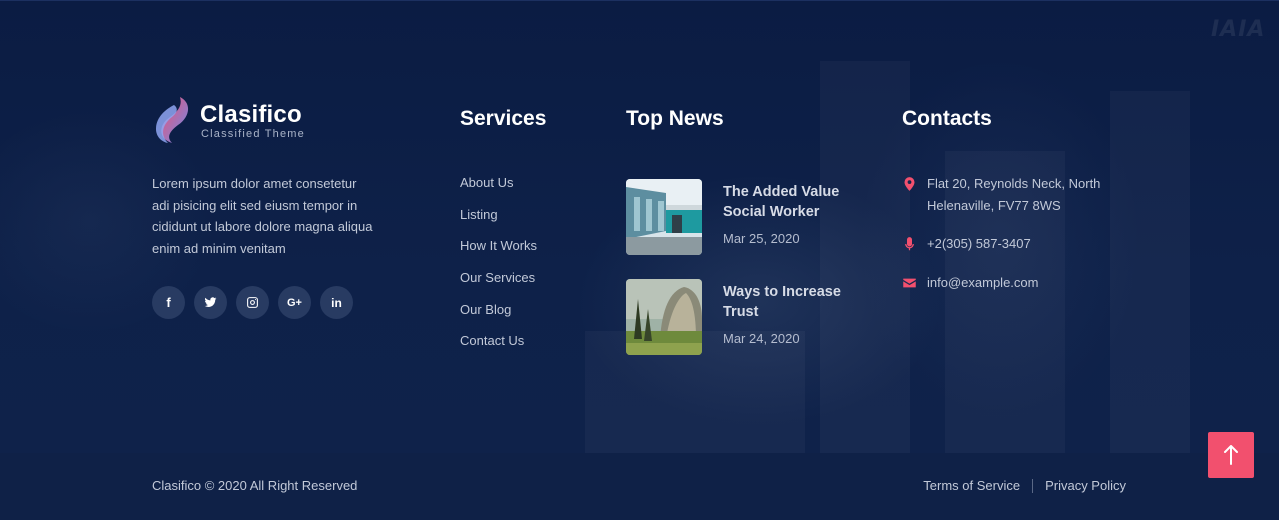  I want to click on landscape-photo-icon, so click(664, 317).